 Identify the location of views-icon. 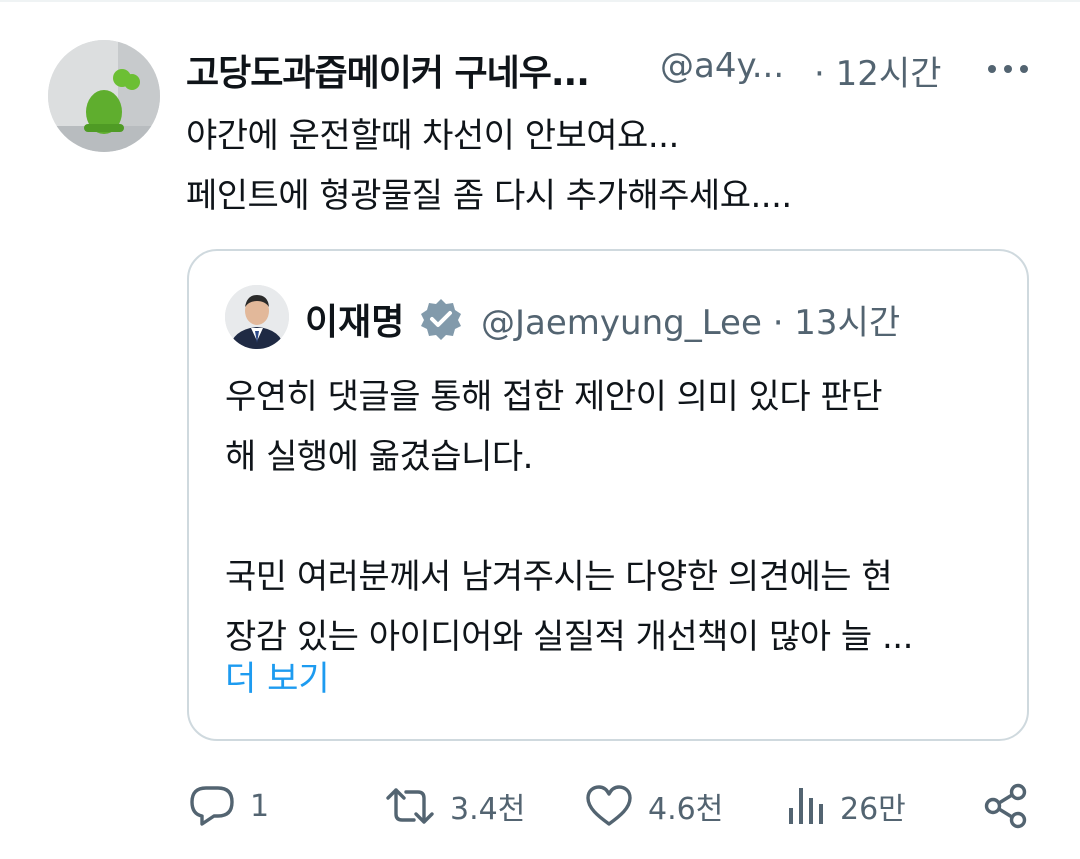
(806, 806).